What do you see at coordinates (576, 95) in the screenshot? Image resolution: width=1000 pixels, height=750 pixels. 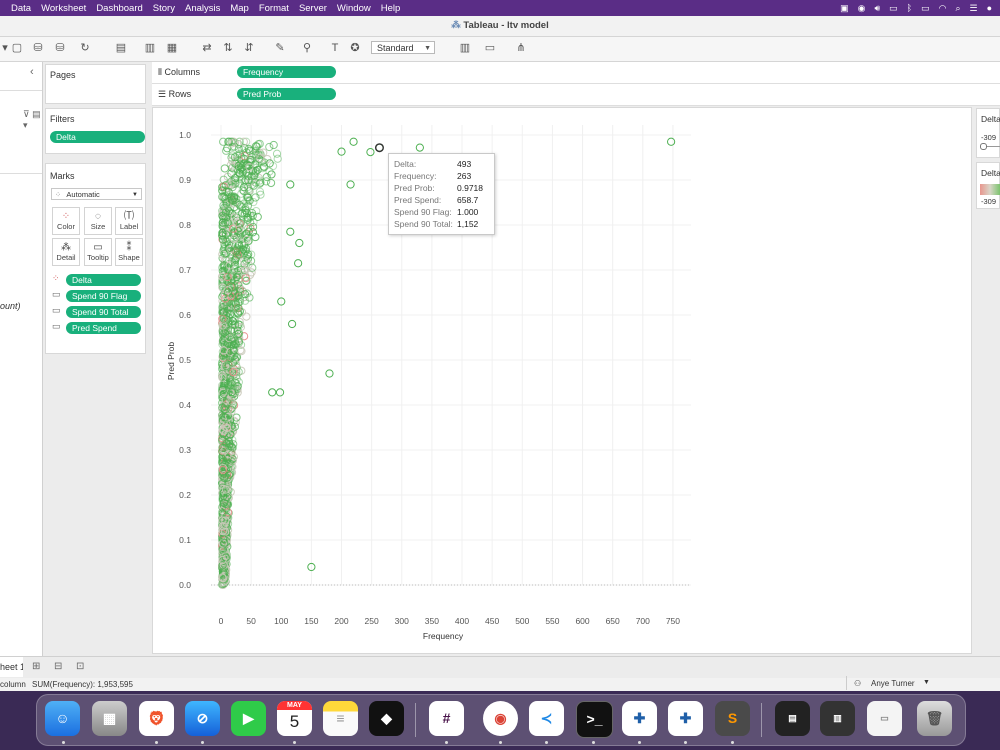 I see `rows-shelf: ☰ Rows Pred Prob` at bounding box center [576, 95].